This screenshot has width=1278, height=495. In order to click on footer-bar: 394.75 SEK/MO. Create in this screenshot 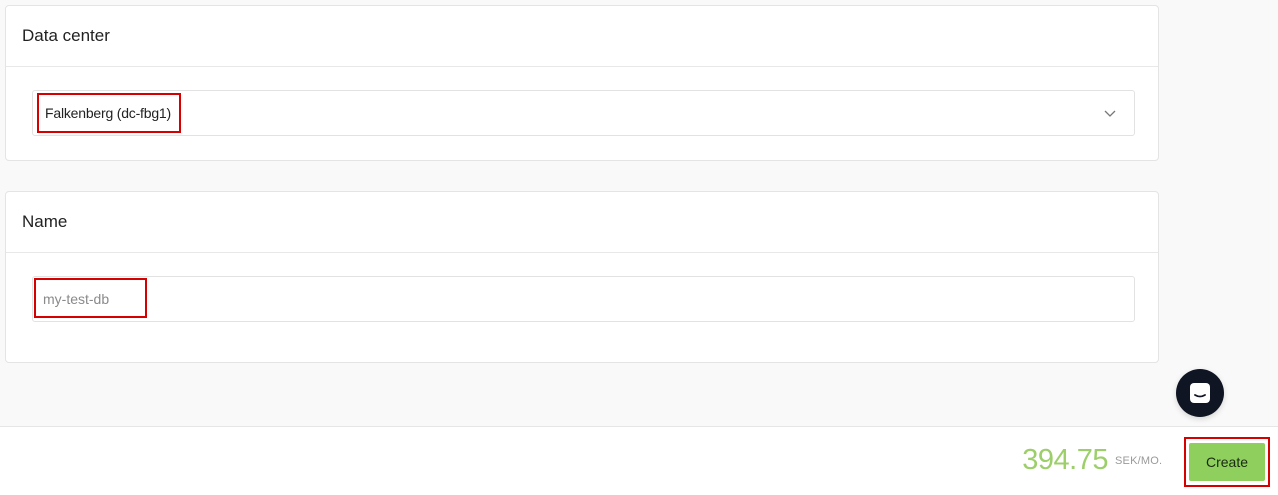, I will do `click(639, 460)`.